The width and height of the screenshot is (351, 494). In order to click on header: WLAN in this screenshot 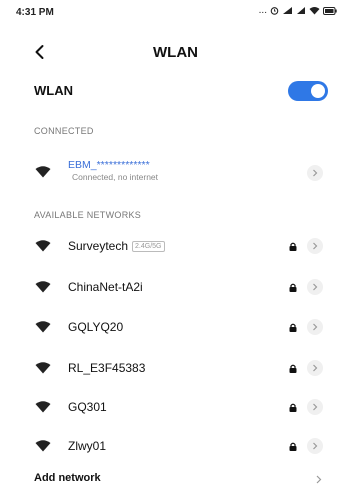, I will do `click(175, 52)`.